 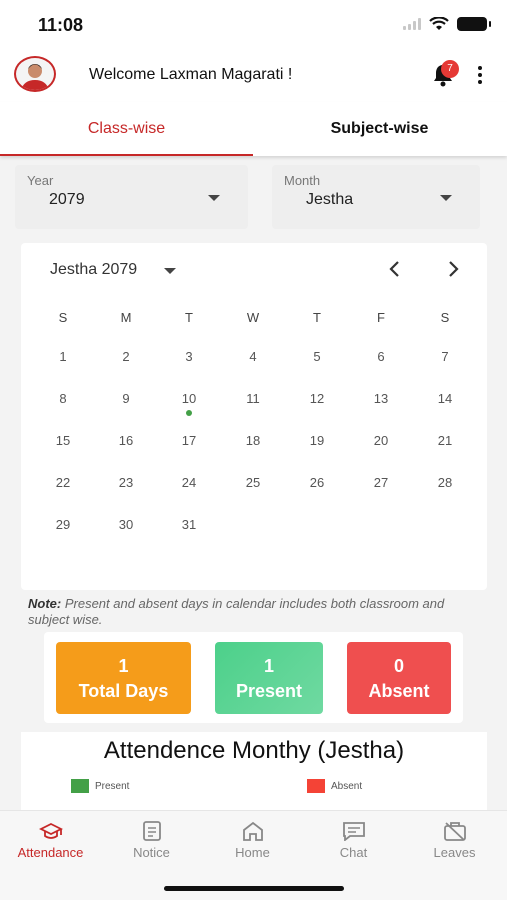 What do you see at coordinates (123, 691) in the screenshot?
I see `total-days-label: Total Days` at bounding box center [123, 691].